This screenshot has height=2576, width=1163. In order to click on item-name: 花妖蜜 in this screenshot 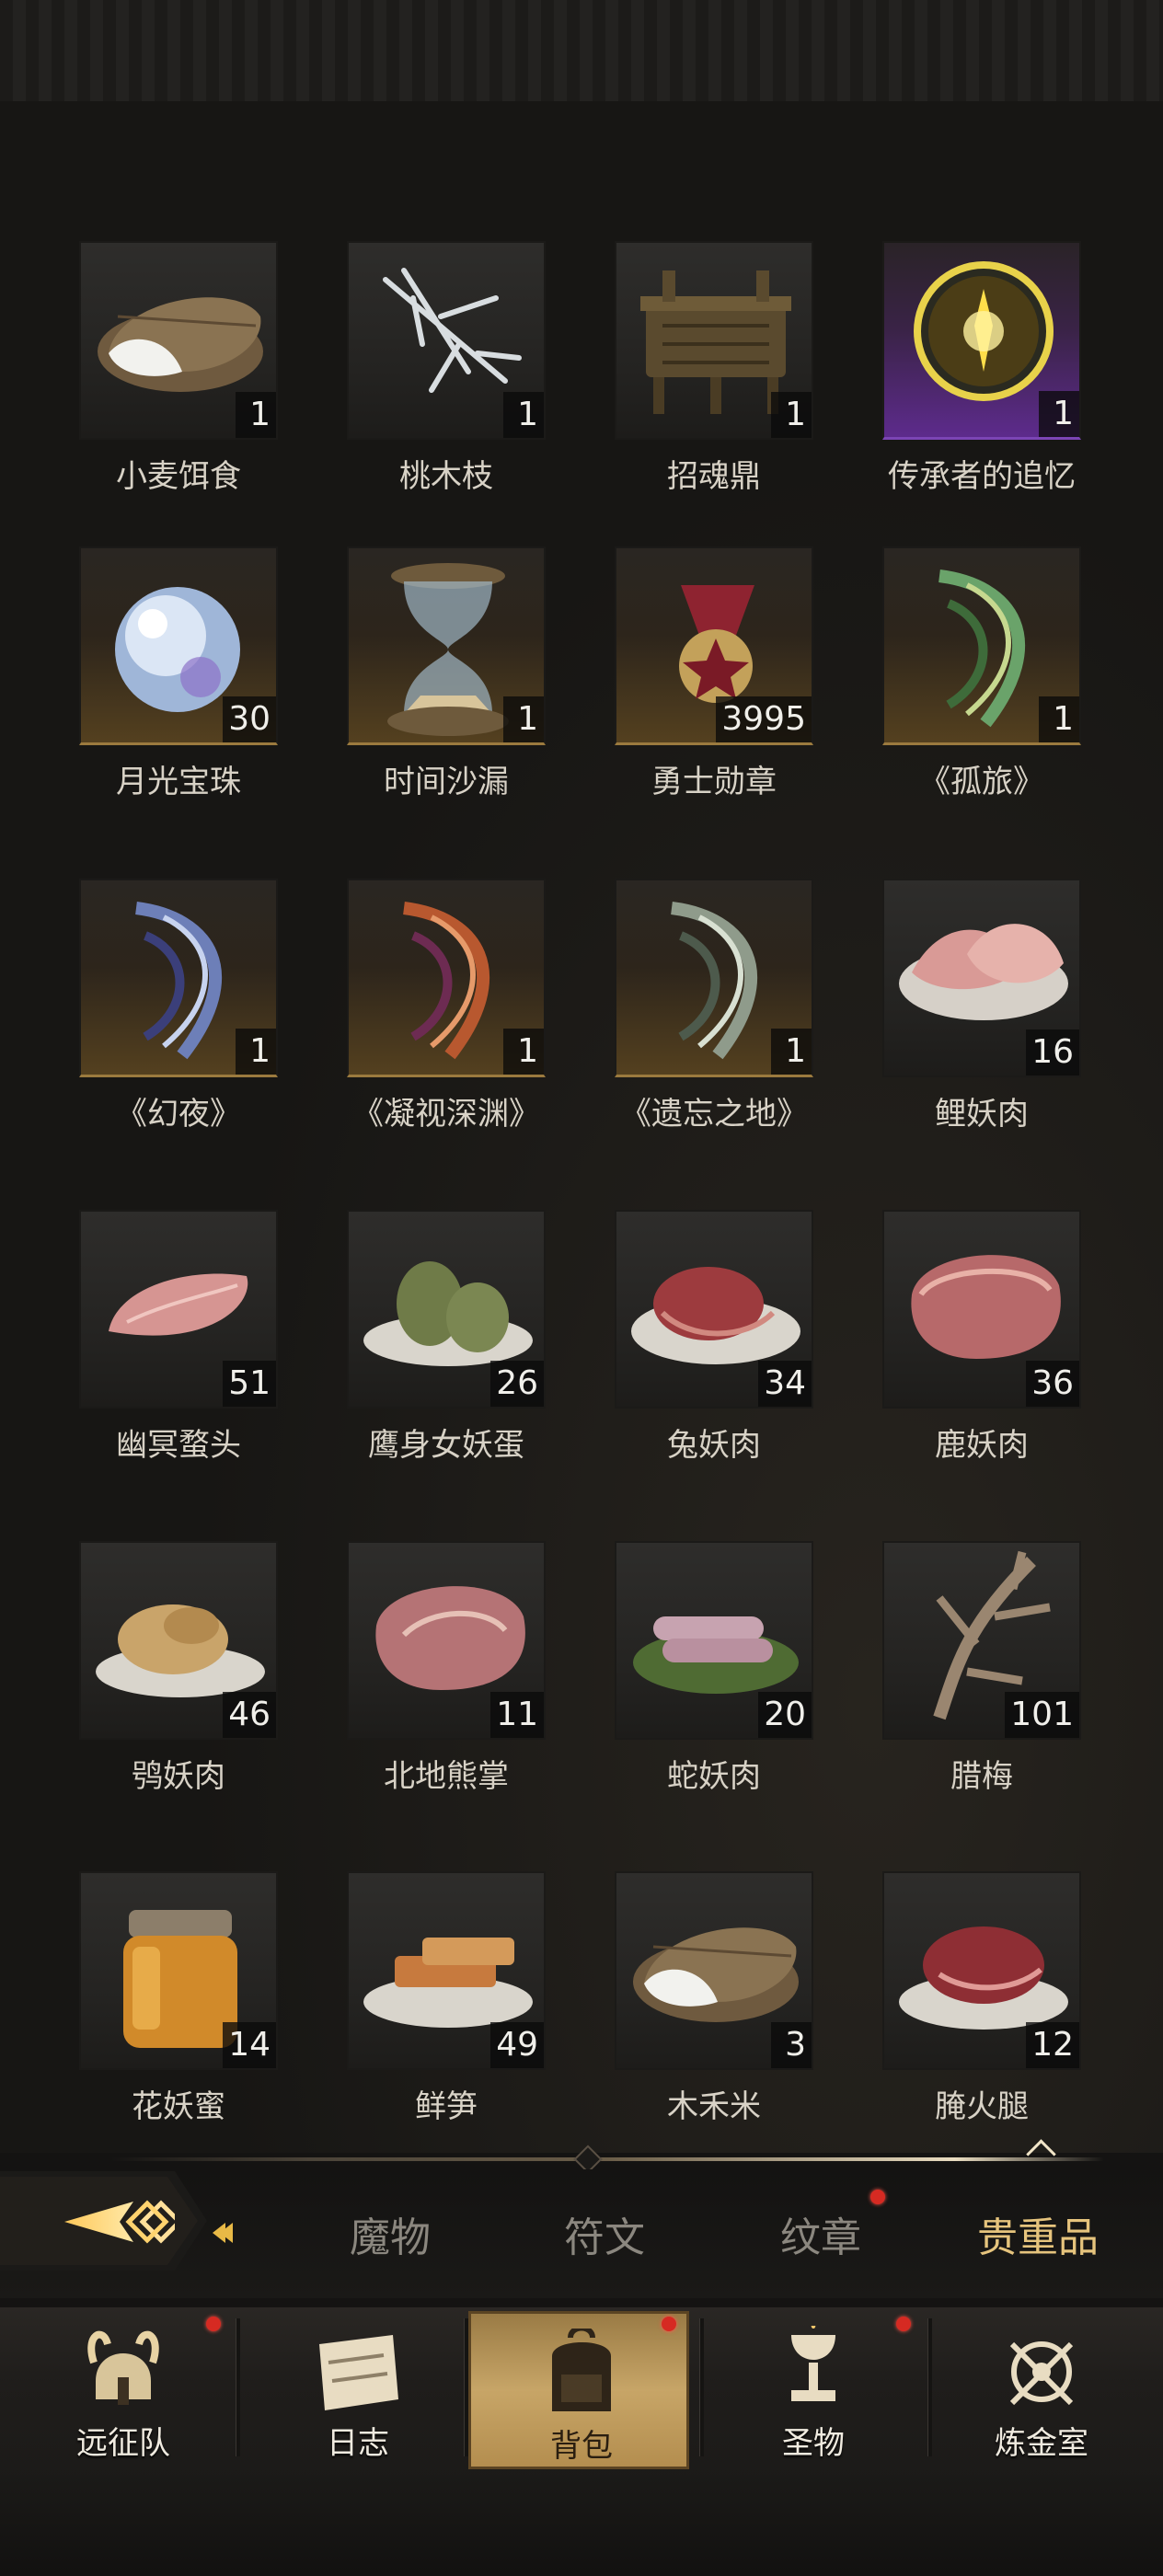, I will do `click(178, 2106)`.